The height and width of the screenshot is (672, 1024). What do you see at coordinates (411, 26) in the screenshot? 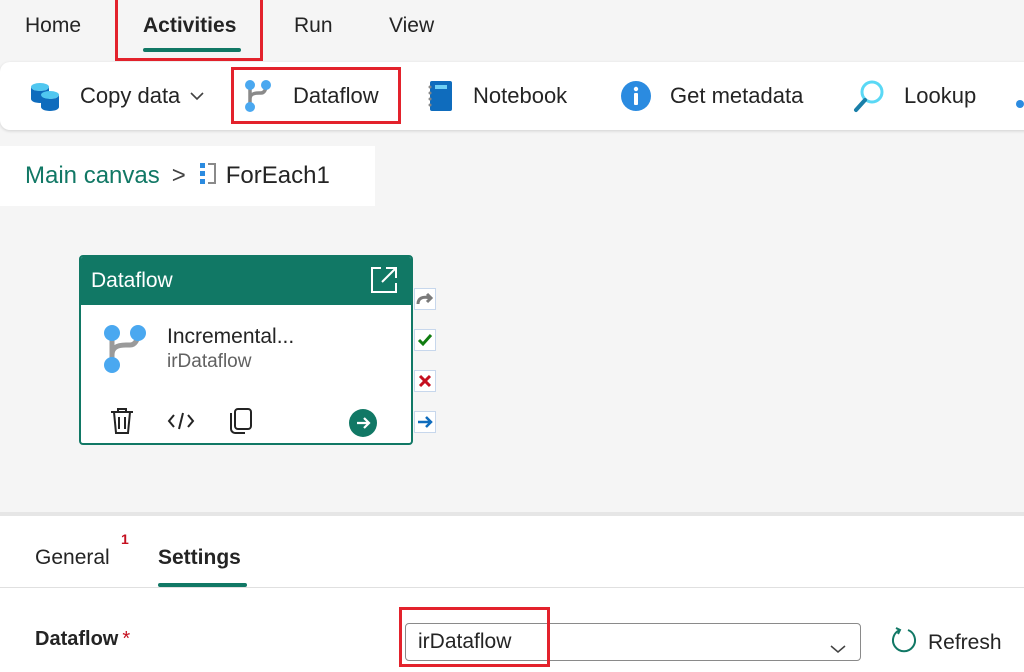
I see `tab-view: View` at bounding box center [411, 26].